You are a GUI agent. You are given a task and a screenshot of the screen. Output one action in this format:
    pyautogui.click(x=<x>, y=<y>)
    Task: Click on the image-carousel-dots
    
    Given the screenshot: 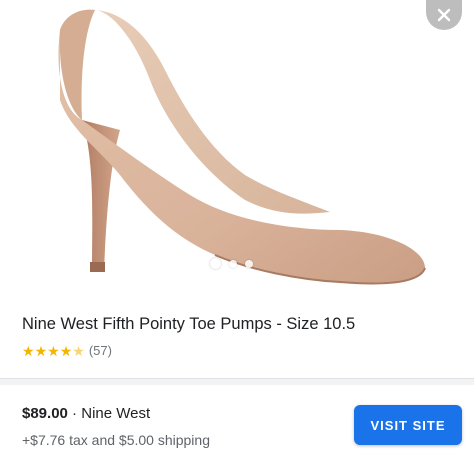 What is the action you would take?
    pyautogui.click(x=231, y=263)
    